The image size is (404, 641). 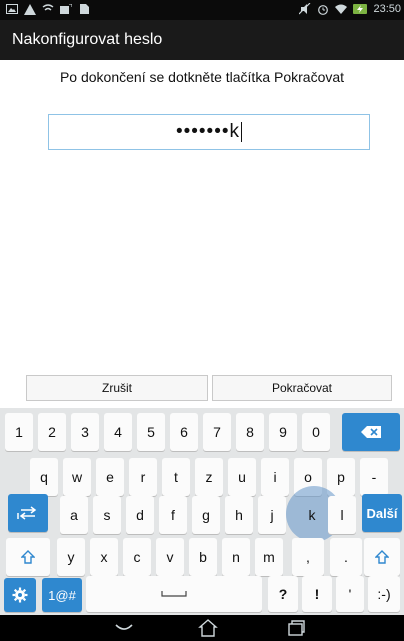 I want to click on action-buttons: Zrušit Pokračovat, so click(x=209, y=388).